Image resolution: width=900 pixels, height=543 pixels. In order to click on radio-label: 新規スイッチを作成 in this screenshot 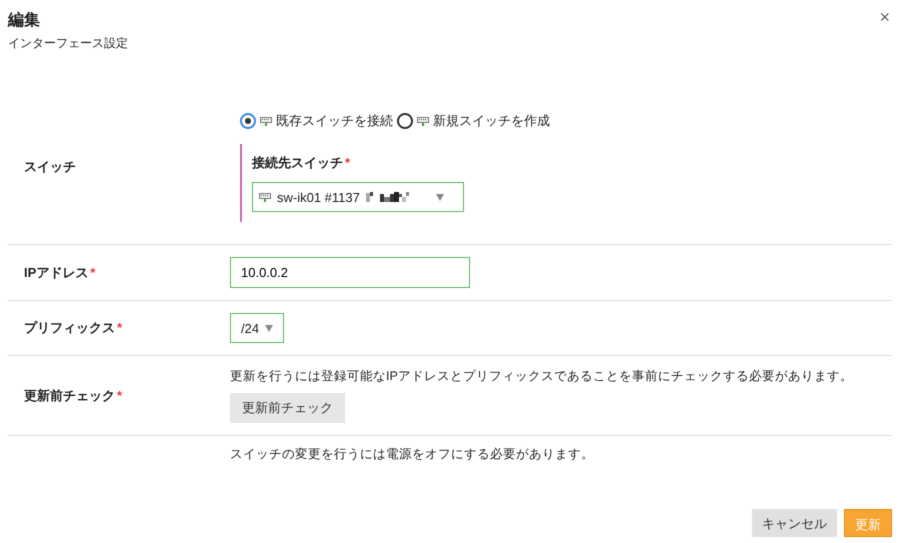, I will do `click(491, 121)`.